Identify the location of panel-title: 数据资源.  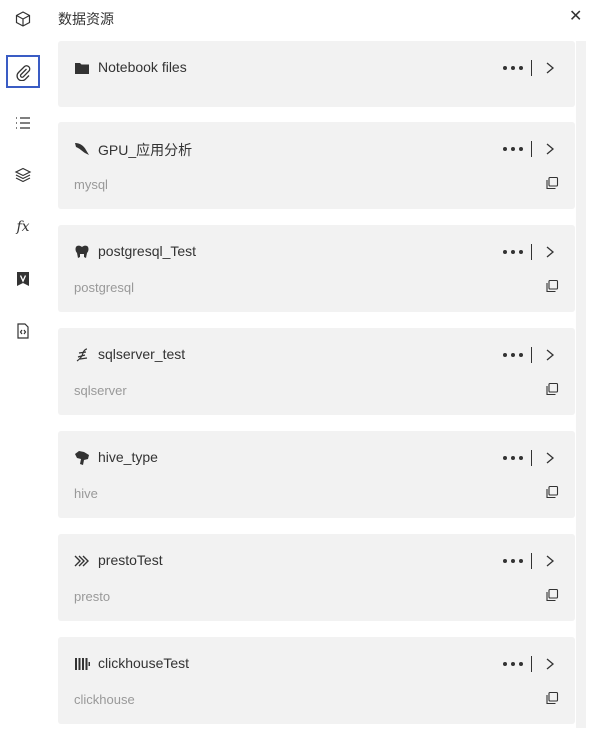
(86, 19).